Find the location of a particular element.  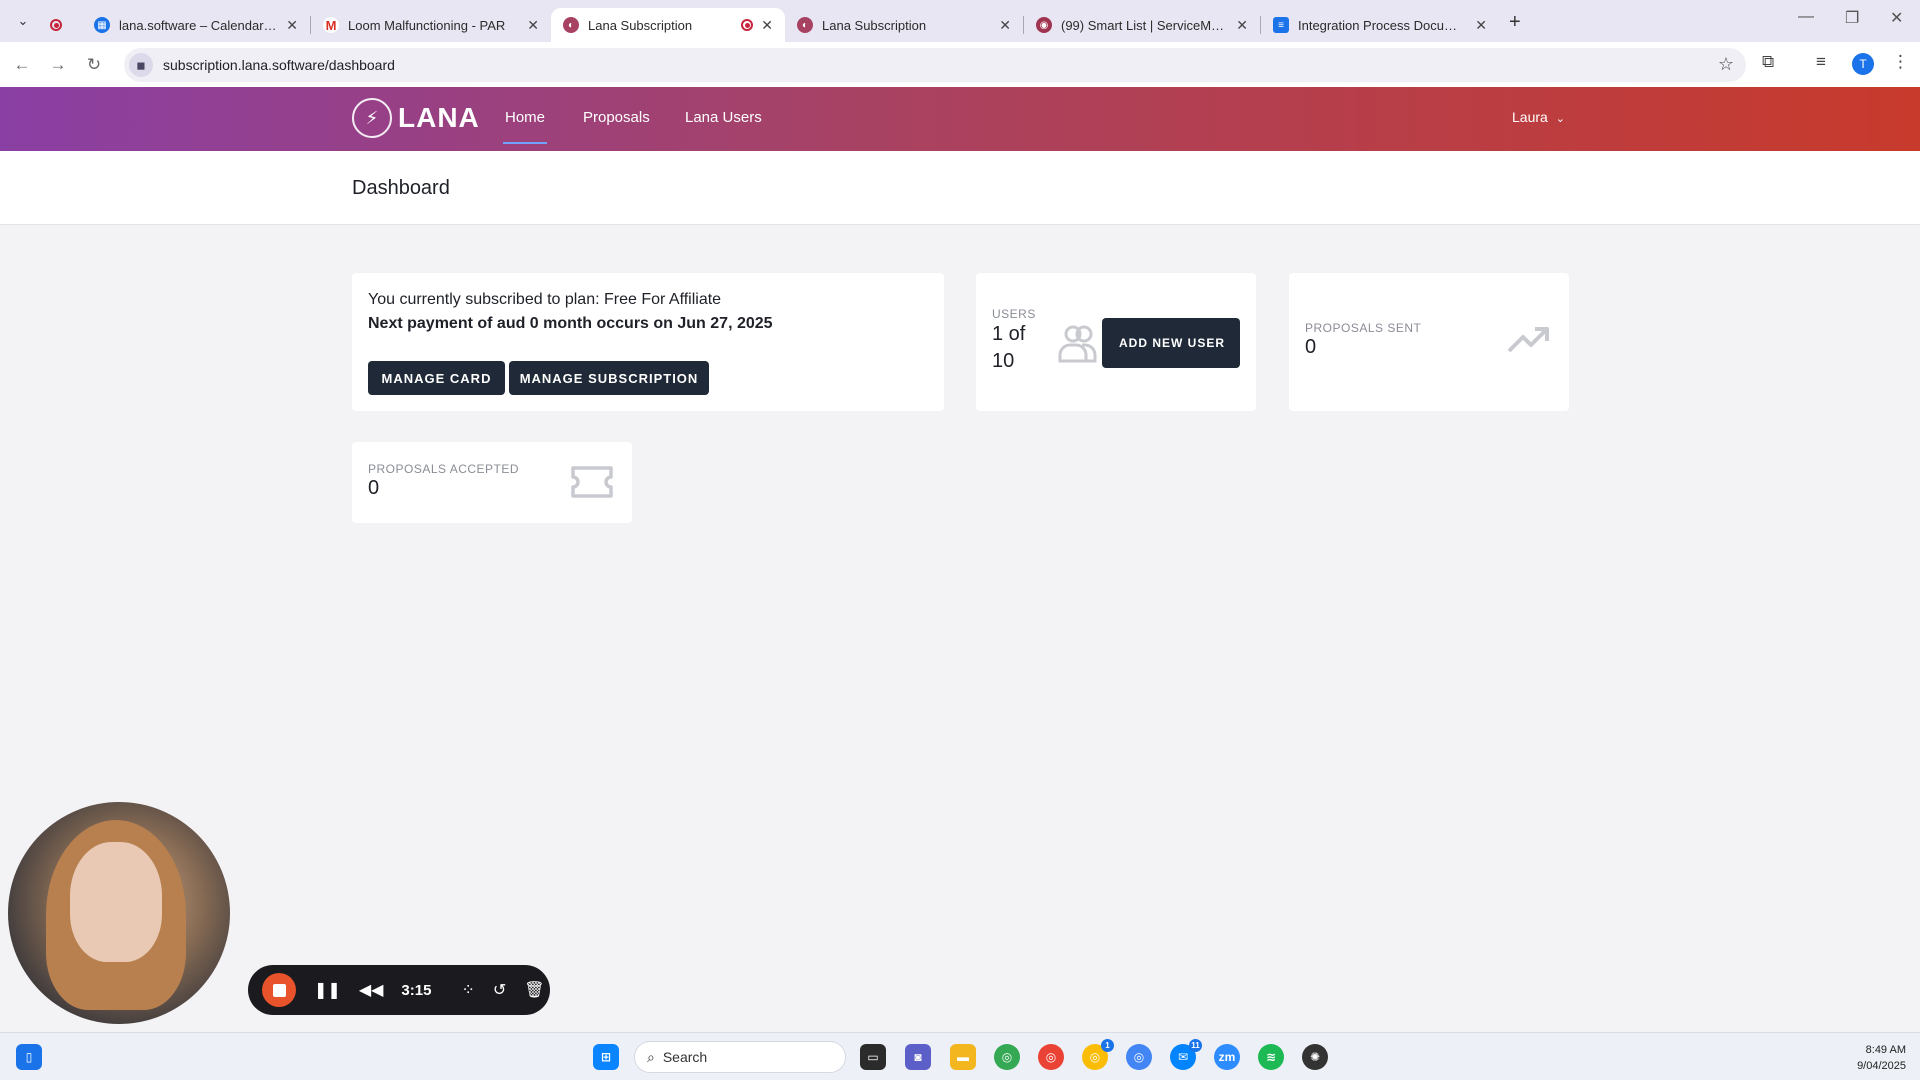

media-control-icon: ≡ is located at coordinates (1821, 62).